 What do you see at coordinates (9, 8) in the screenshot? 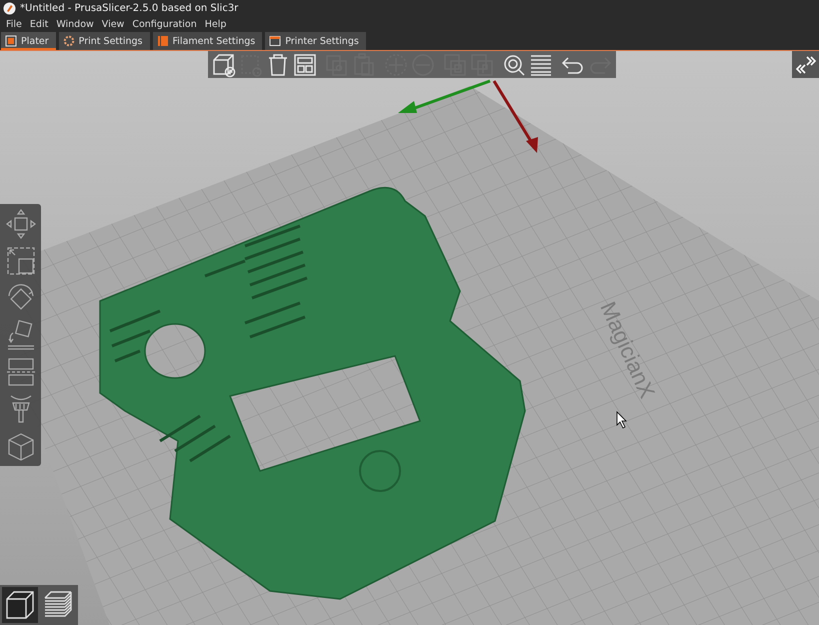
I see `app-logo-icon` at bounding box center [9, 8].